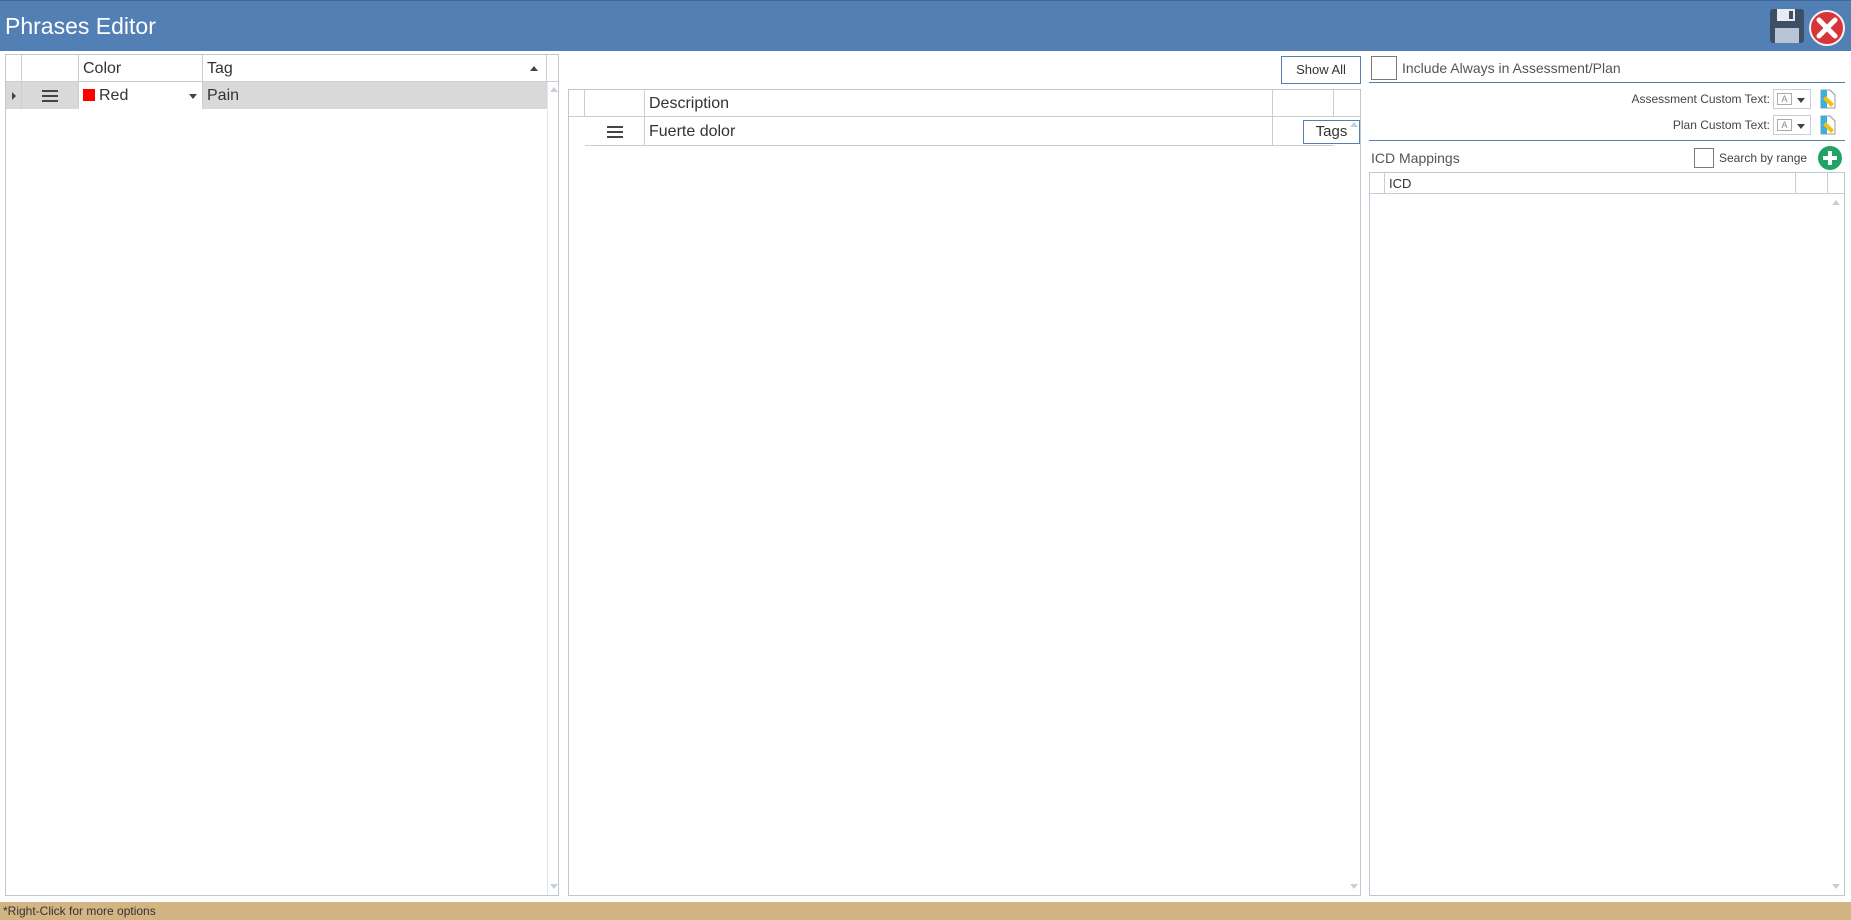 The height and width of the screenshot is (920, 1851). I want to click on icd-grid-header: ICD, so click(1607, 183).